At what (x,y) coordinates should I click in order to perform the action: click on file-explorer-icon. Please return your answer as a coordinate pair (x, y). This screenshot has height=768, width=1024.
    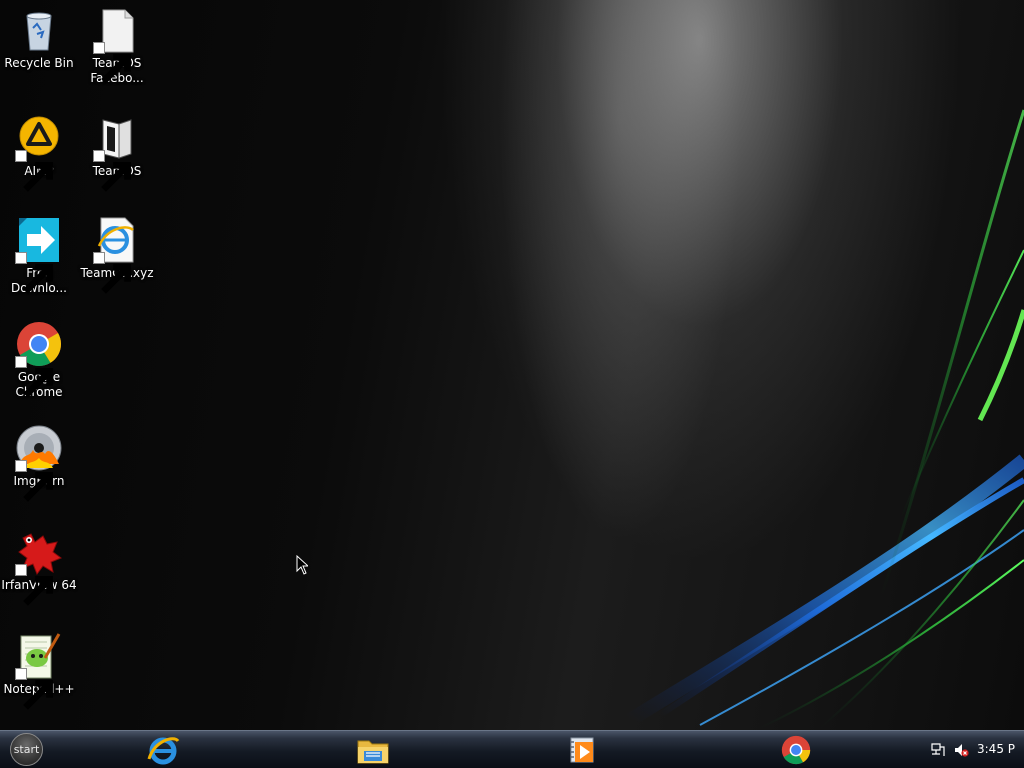
    Looking at the image, I should click on (373, 752).